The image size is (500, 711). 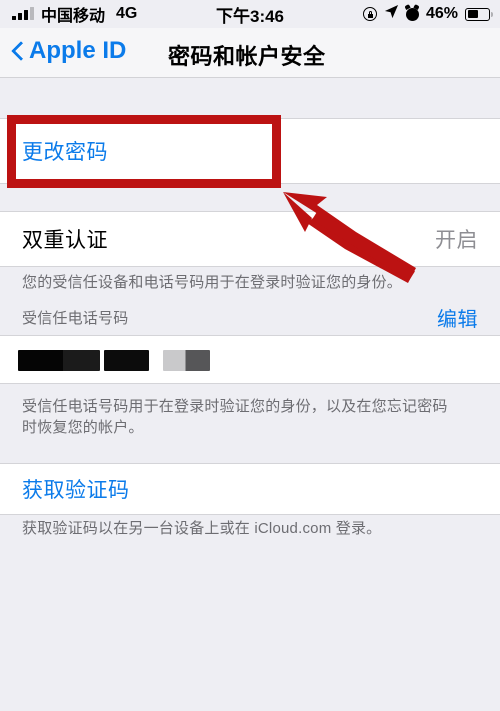 What do you see at coordinates (441, 13) in the screenshot?
I see `battery-percent-label: 46%` at bounding box center [441, 13].